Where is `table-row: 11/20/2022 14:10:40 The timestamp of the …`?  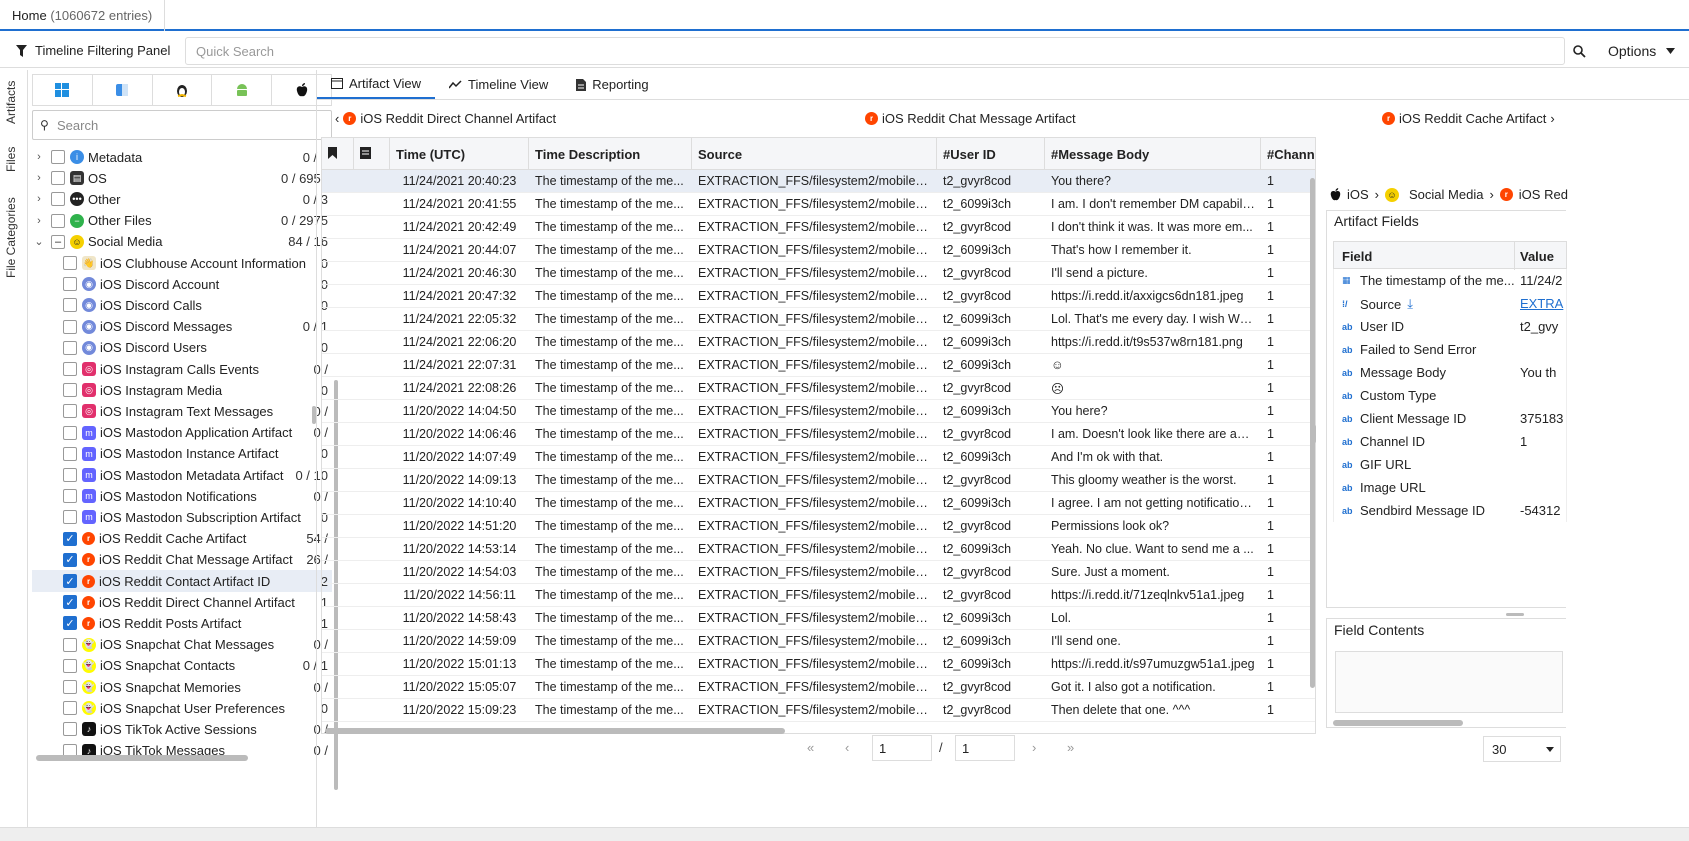
table-row: 11/20/2022 14:10:40 The timestamp of the … is located at coordinates (818, 503).